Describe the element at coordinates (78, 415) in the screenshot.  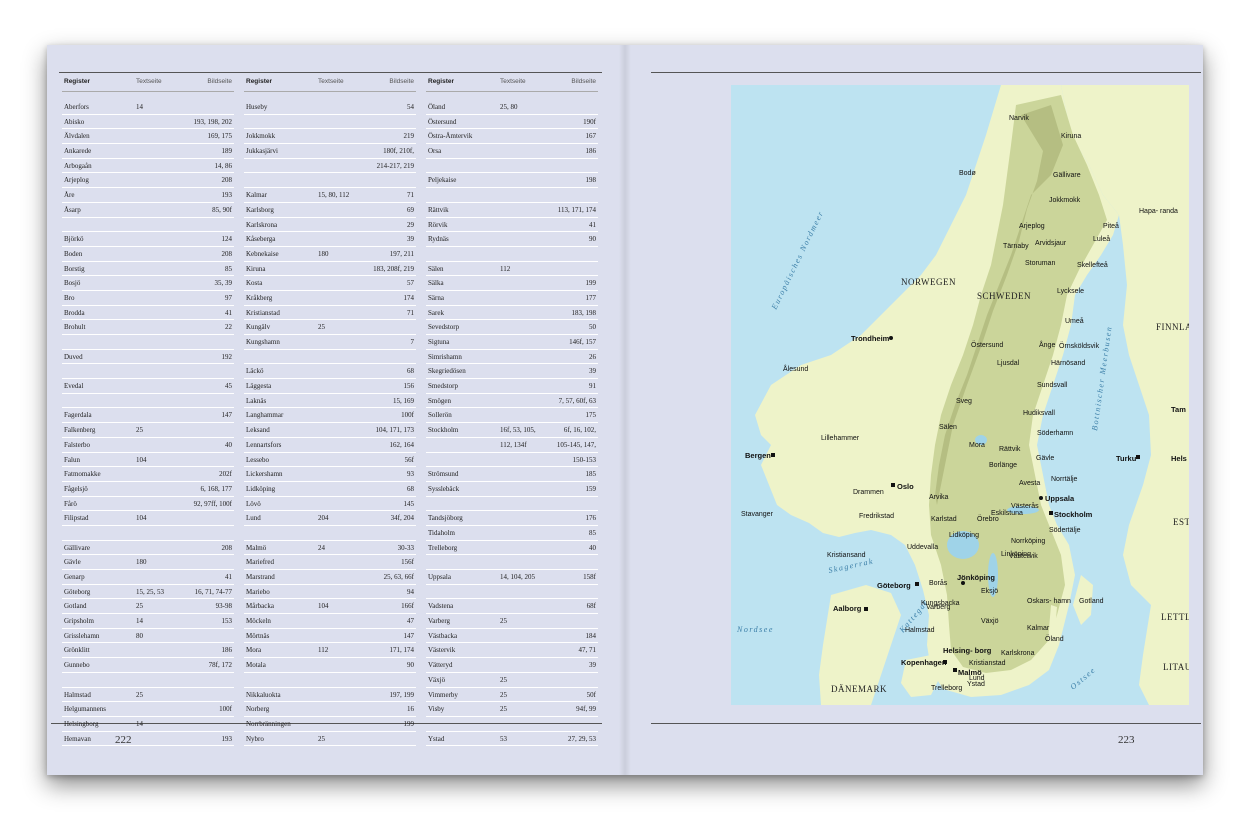
I see `register-name: Fagerdala` at that location.